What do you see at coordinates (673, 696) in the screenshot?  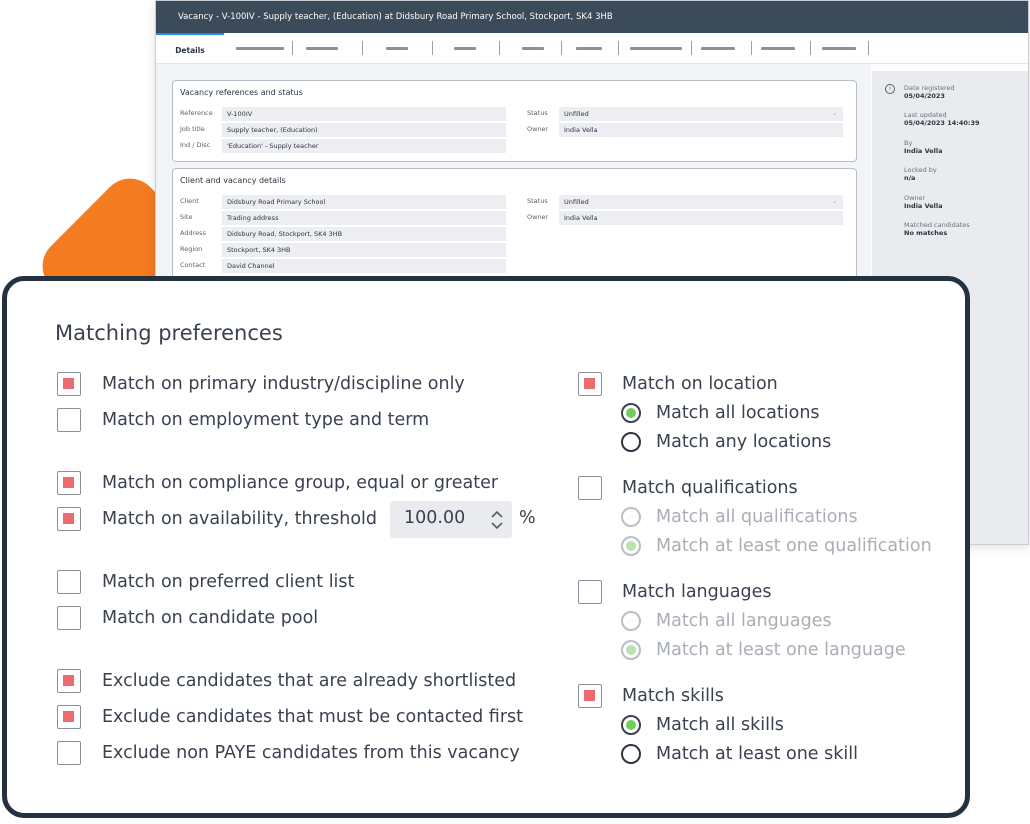 I see `option-label: Match skills` at bounding box center [673, 696].